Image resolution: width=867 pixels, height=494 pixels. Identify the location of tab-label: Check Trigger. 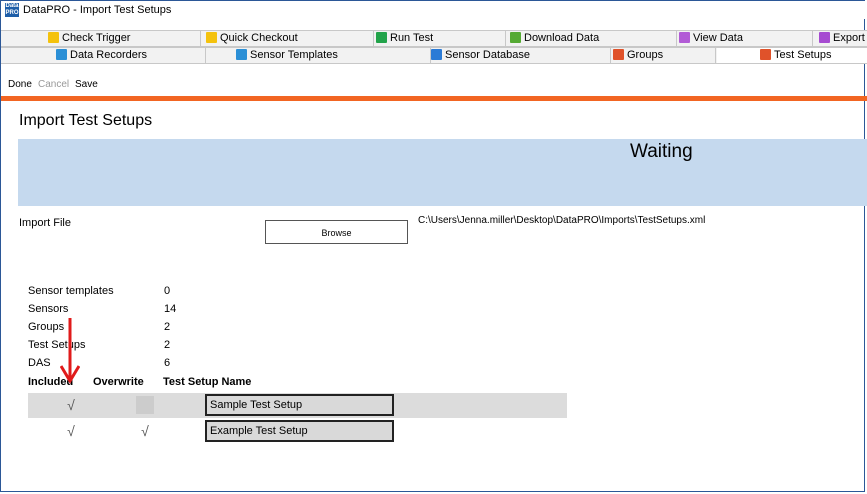
(96, 38).